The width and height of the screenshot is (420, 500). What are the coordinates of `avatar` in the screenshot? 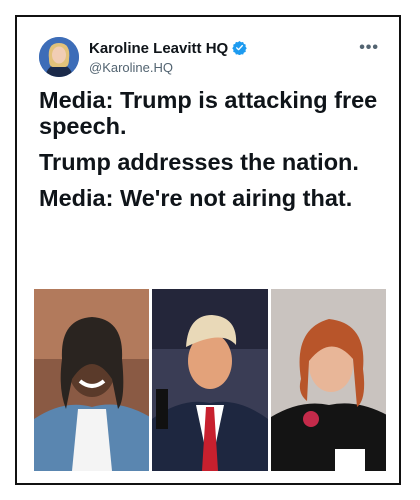 It's located at (59, 57).